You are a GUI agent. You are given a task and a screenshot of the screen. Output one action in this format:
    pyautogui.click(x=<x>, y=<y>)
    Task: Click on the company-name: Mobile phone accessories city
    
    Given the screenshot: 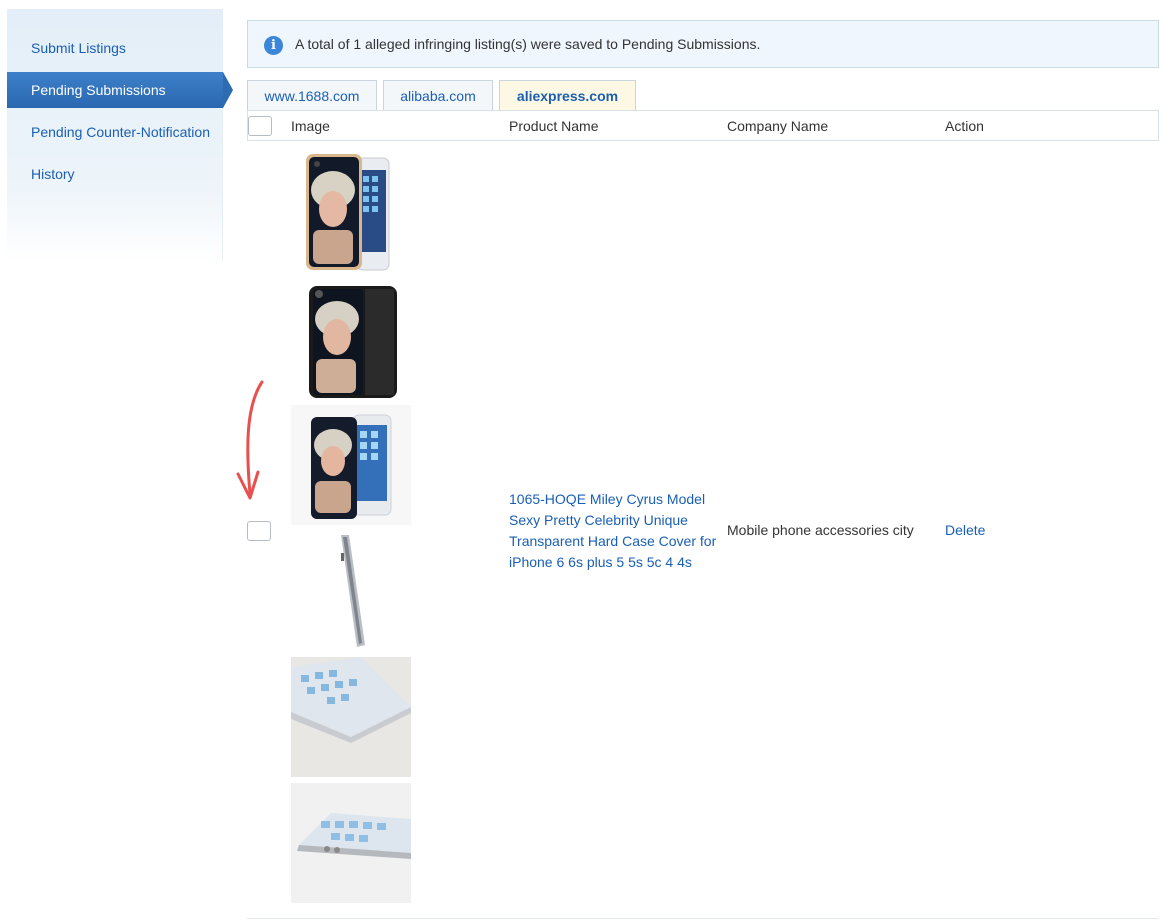 What is the action you would take?
    pyautogui.click(x=820, y=530)
    